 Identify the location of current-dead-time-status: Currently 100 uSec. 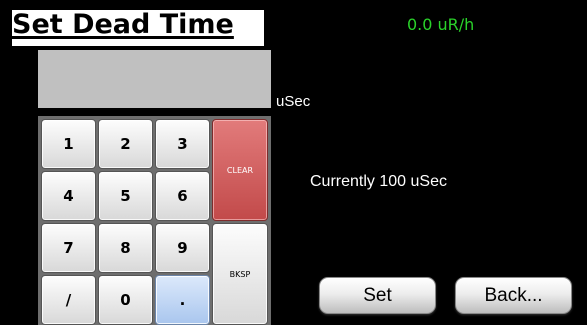
(378, 181).